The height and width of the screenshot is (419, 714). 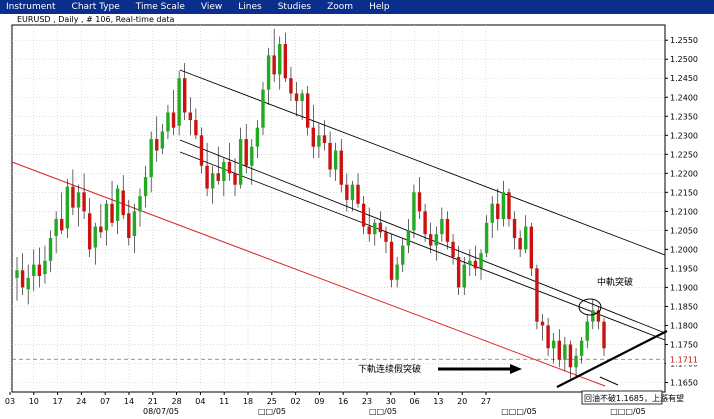 I want to click on menu-view: View, so click(x=213, y=7).